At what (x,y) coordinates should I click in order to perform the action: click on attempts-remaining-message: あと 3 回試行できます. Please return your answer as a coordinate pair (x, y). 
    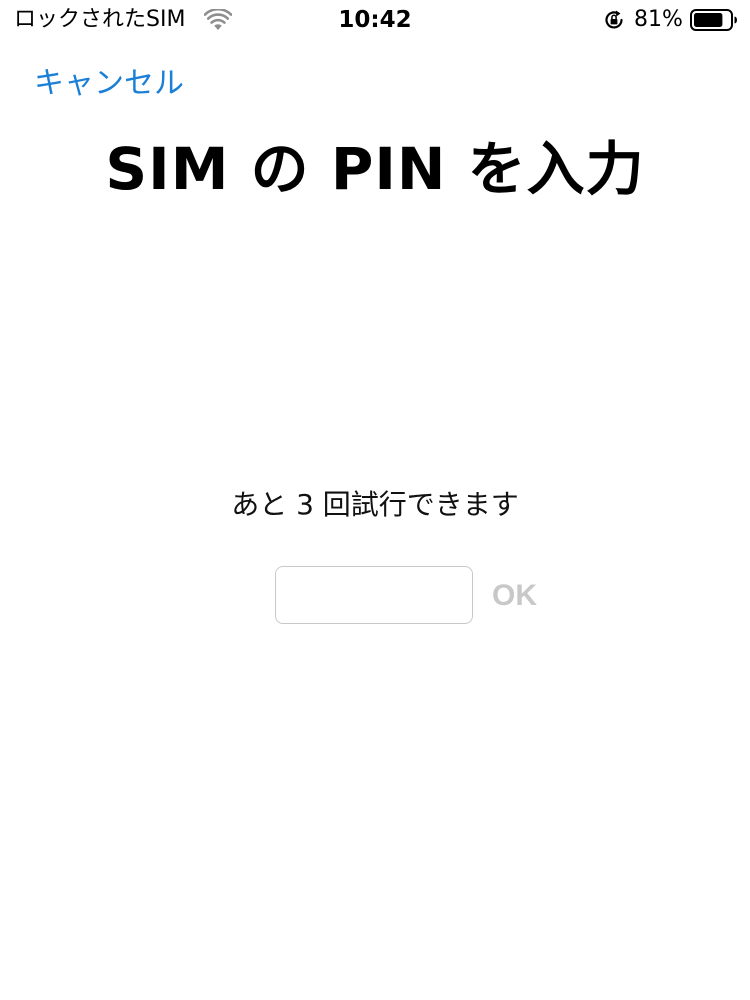
    Looking at the image, I should click on (375, 504).